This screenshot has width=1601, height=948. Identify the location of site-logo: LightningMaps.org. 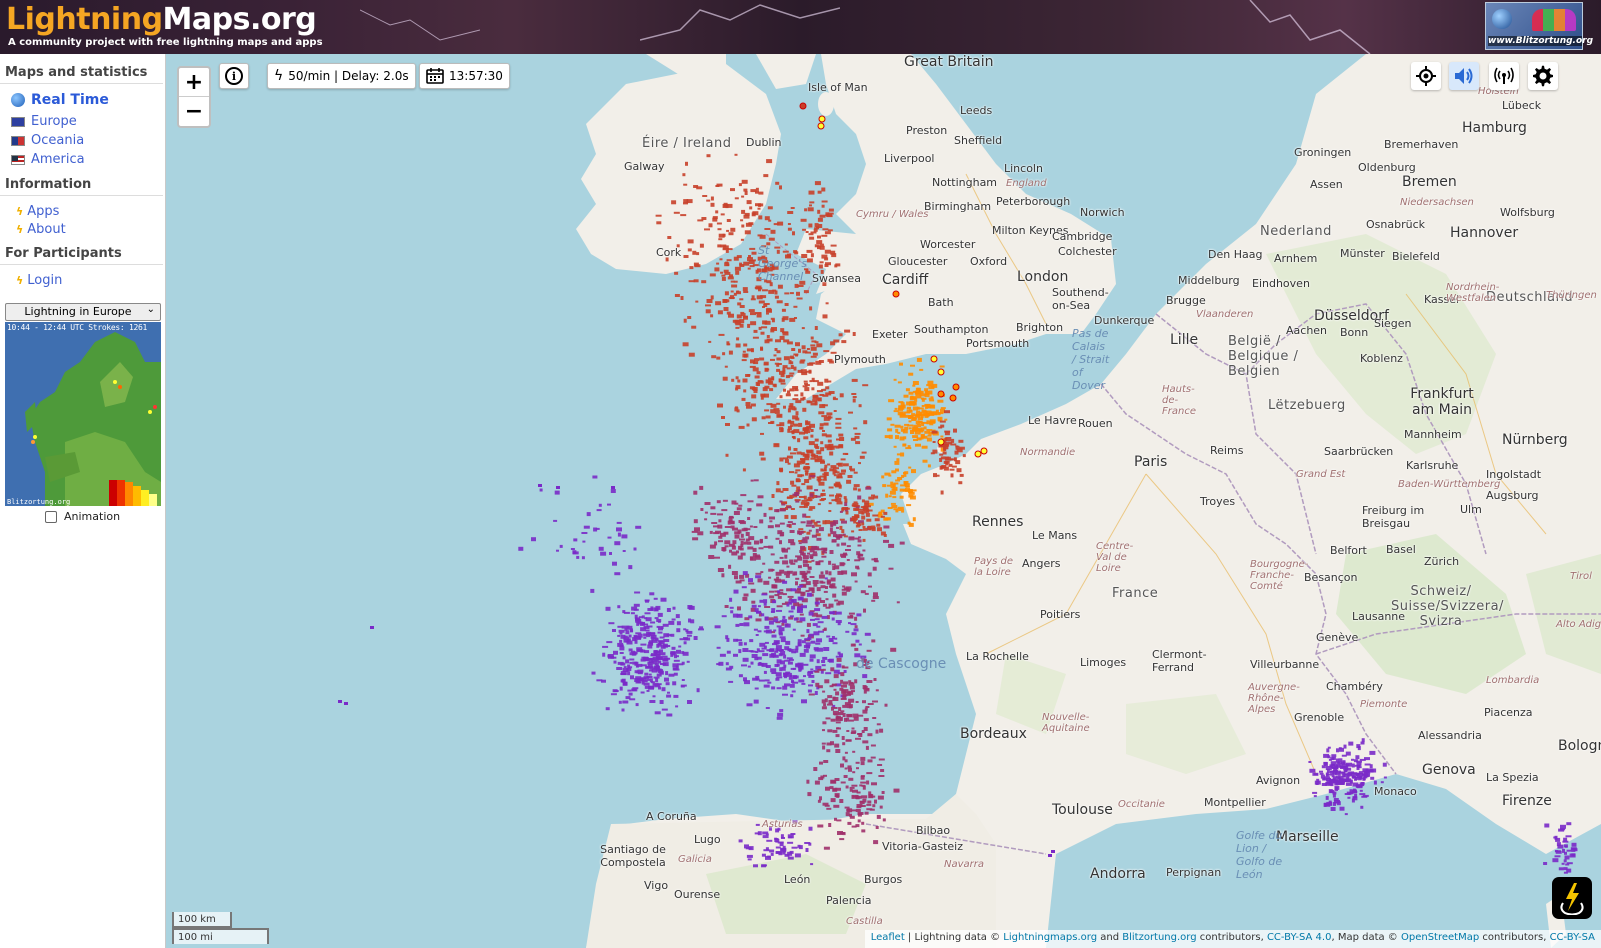
(161, 20).